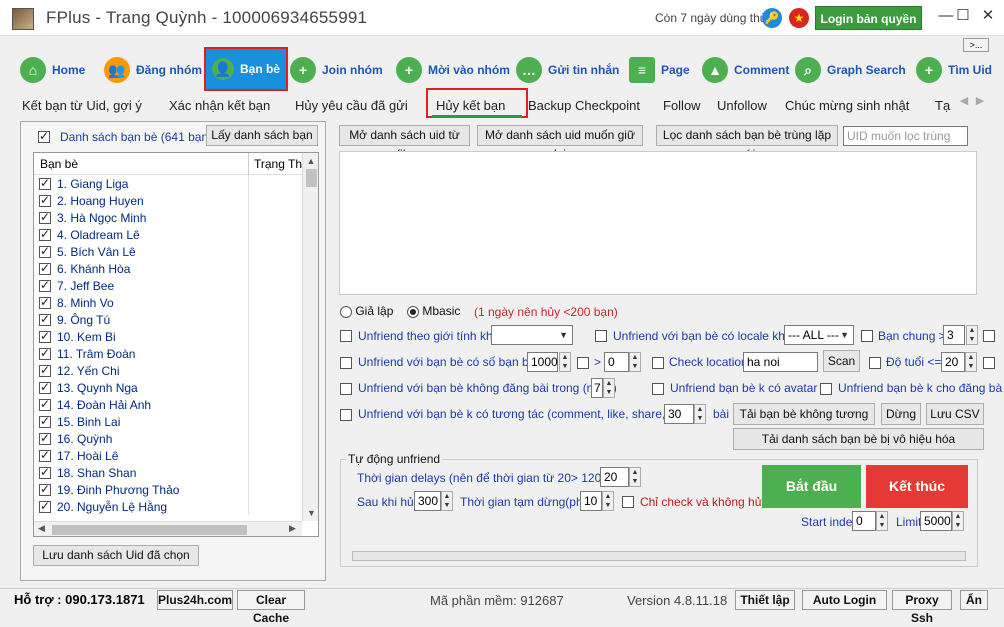 This screenshot has height=627, width=1004. What do you see at coordinates (176, 234) in the screenshot?
I see `list-item: 4. Oladream Lê` at bounding box center [176, 234].